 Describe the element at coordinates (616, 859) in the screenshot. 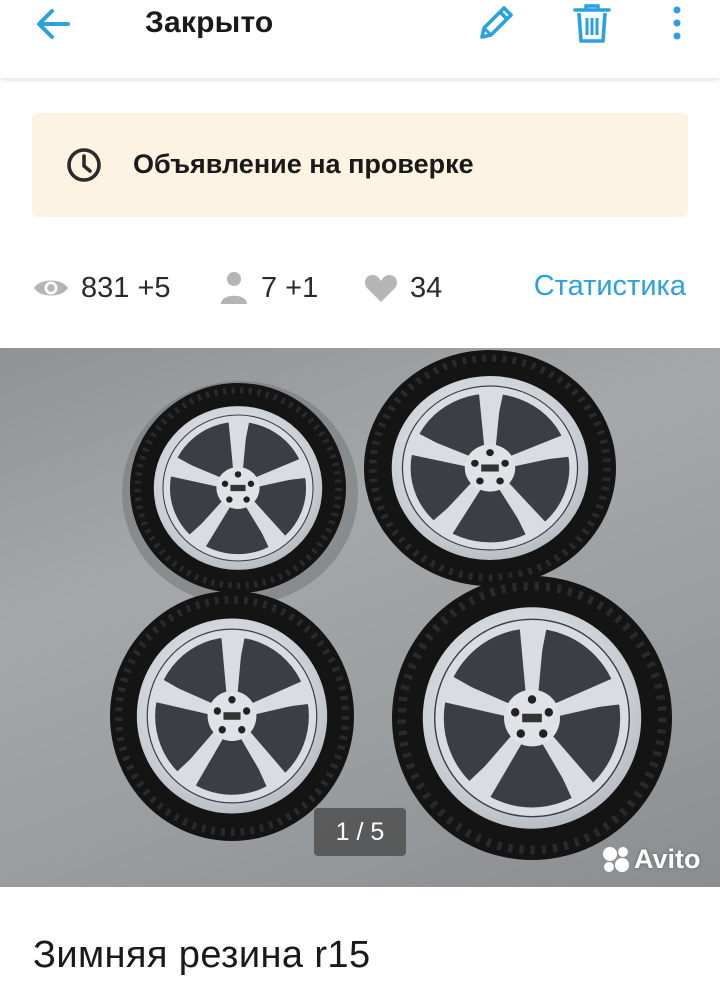

I see `avito-logo-icon` at that location.